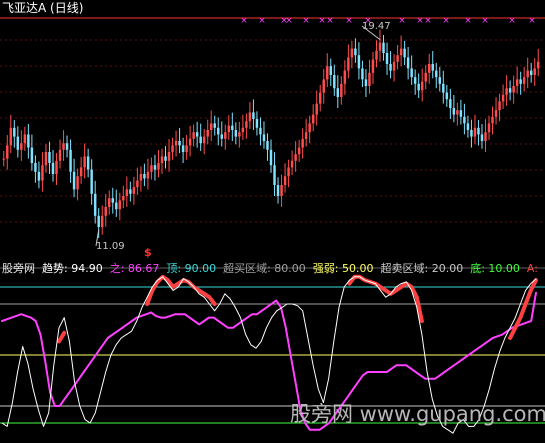  I want to click on signal-glyph: $, so click(148, 252).